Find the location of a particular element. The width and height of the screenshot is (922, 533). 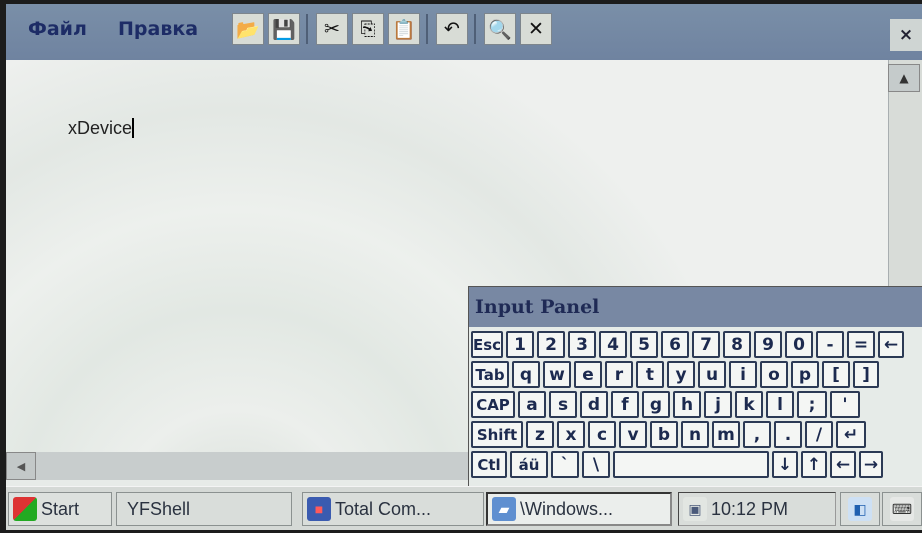

arrow-left-icon: ◀ is located at coordinates (21, 466).